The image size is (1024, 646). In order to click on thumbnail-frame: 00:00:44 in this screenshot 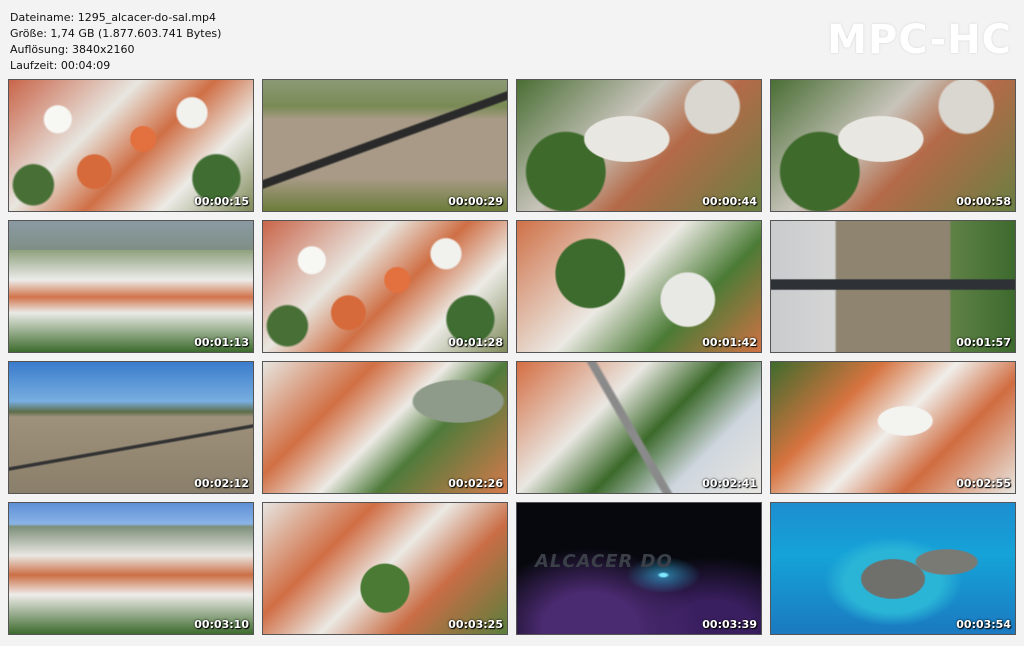, I will do `click(639, 145)`.